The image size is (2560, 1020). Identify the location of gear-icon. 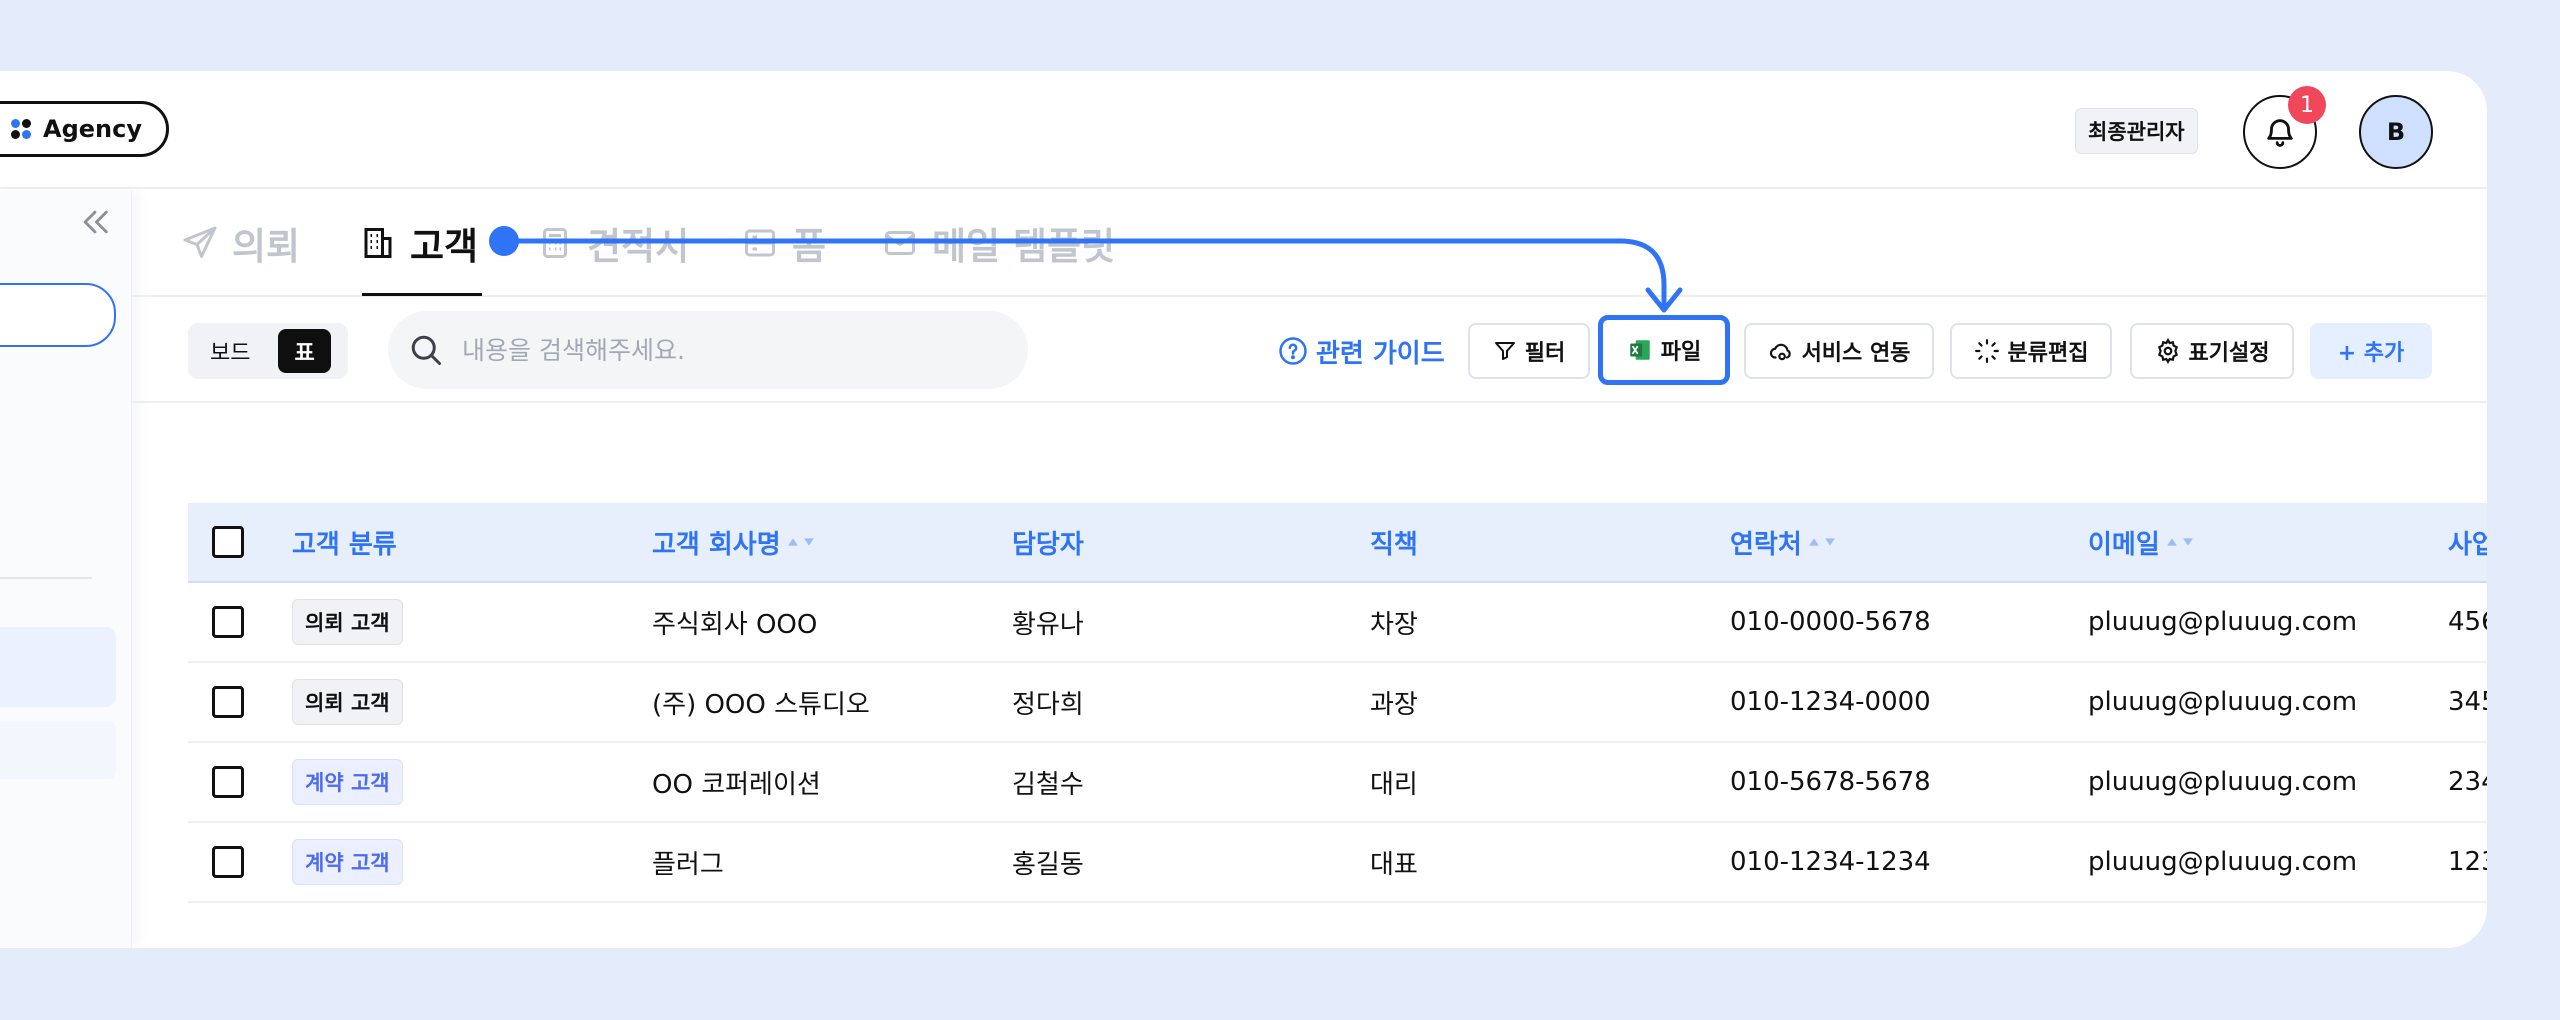
(2167, 351).